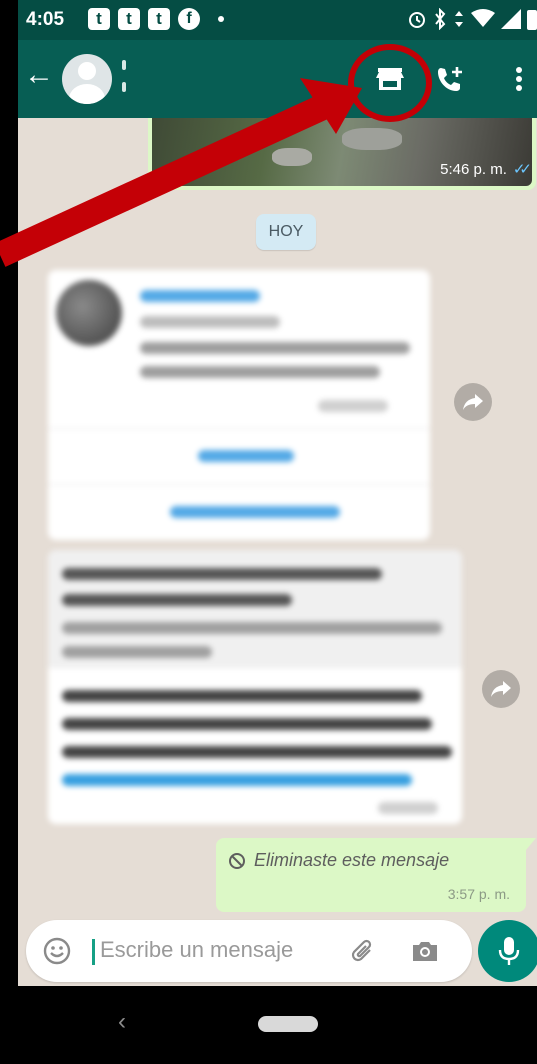 The height and width of the screenshot is (1064, 537). What do you see at coordinates (237, 860) in the screenshot?
I see `blocked-icon` at bounding box center [237, 860].